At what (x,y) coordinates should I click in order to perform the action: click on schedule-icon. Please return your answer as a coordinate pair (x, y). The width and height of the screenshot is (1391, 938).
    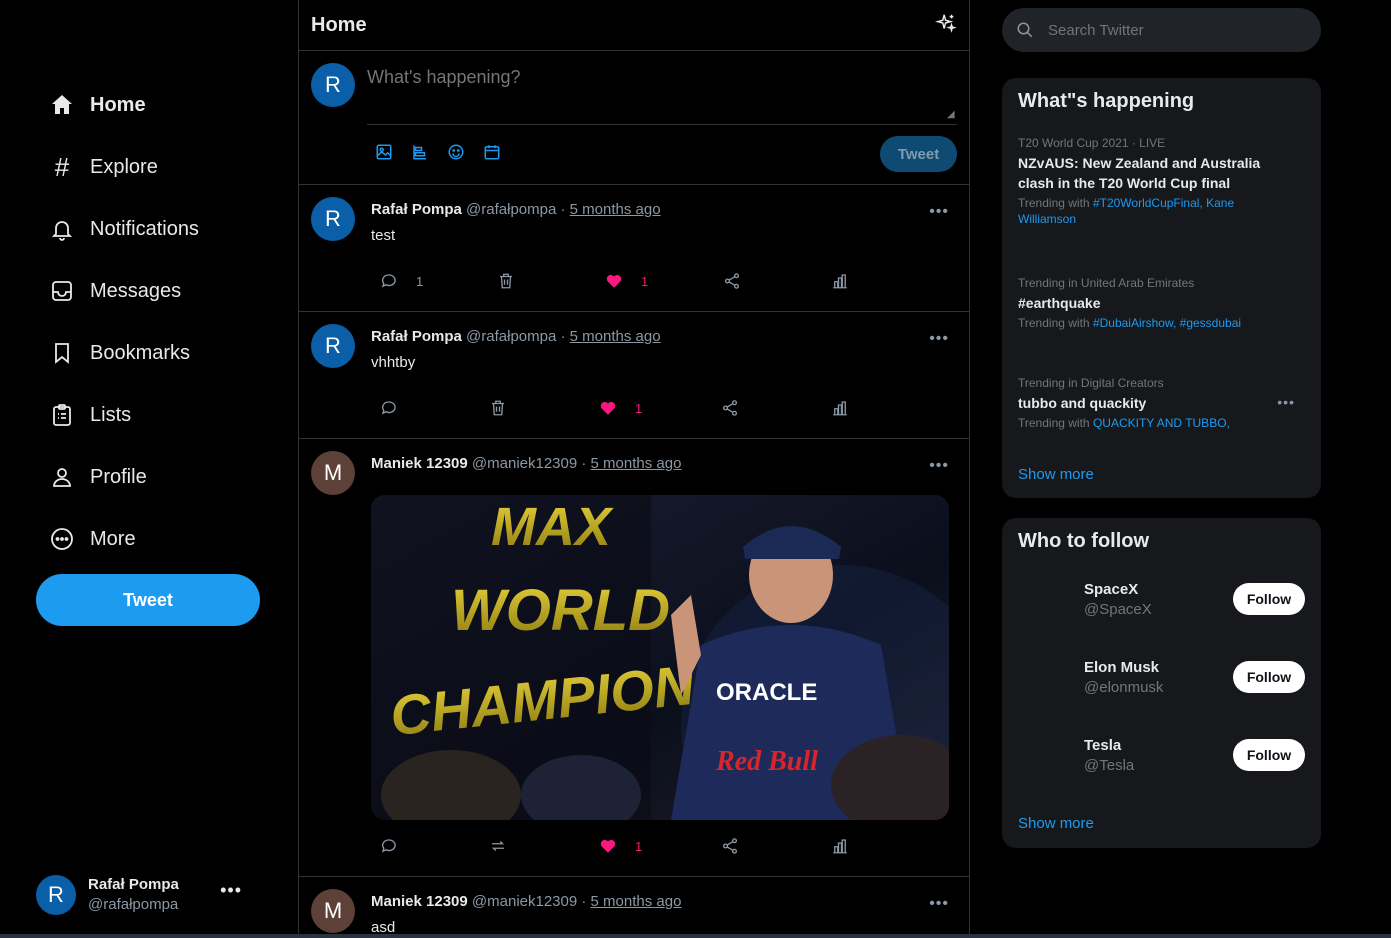
    Looking at the image, I should click on (492, 152).